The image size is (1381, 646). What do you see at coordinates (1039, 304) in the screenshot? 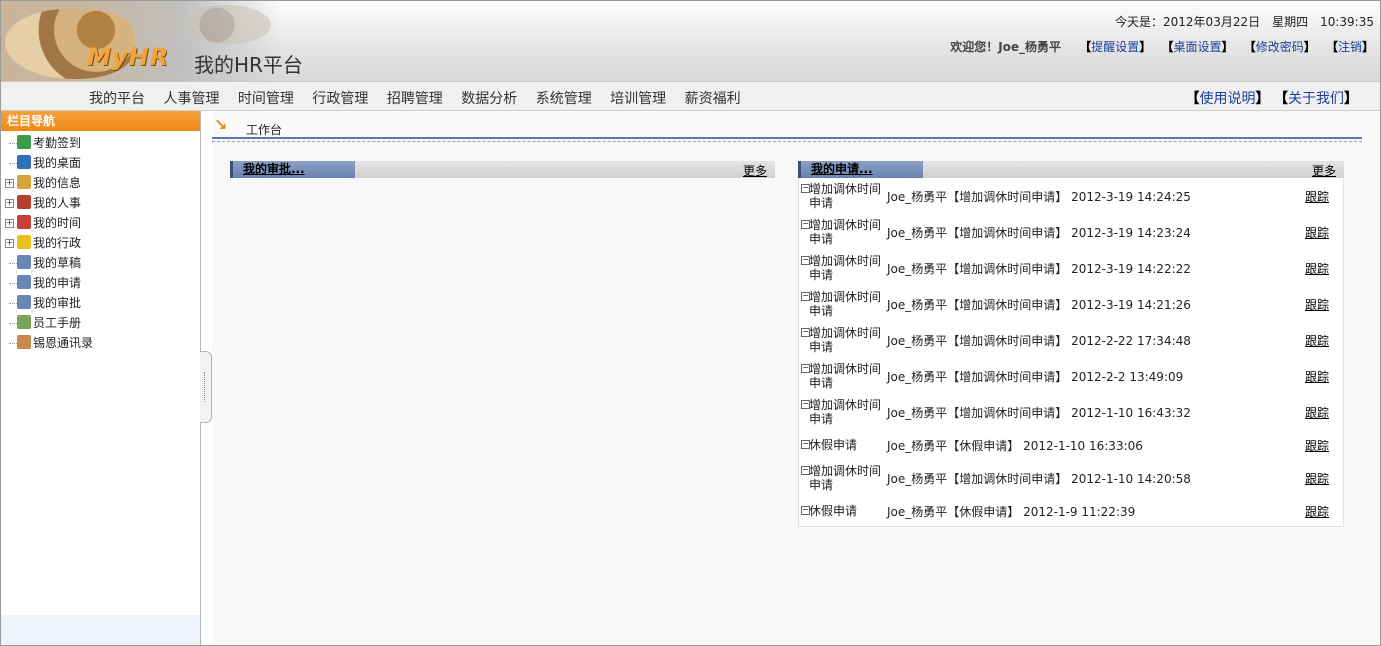
I see `application-summary: Joe_杨勇平【增加调休时间申请】 2012-3-19 14:21:26` at bounding box center [1039, 304].